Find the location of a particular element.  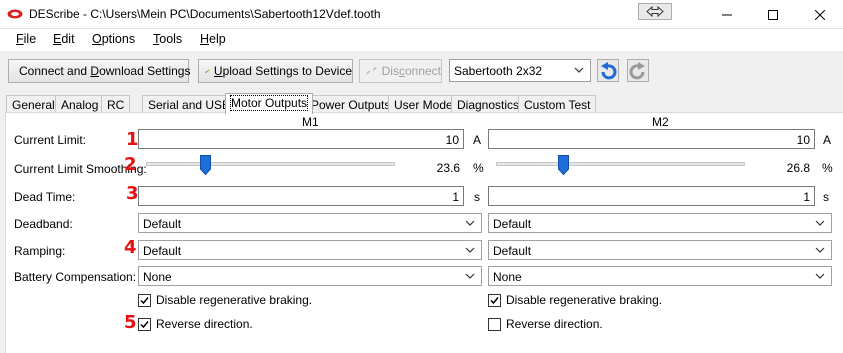

undo-icon is located at coordinates (609, 70).